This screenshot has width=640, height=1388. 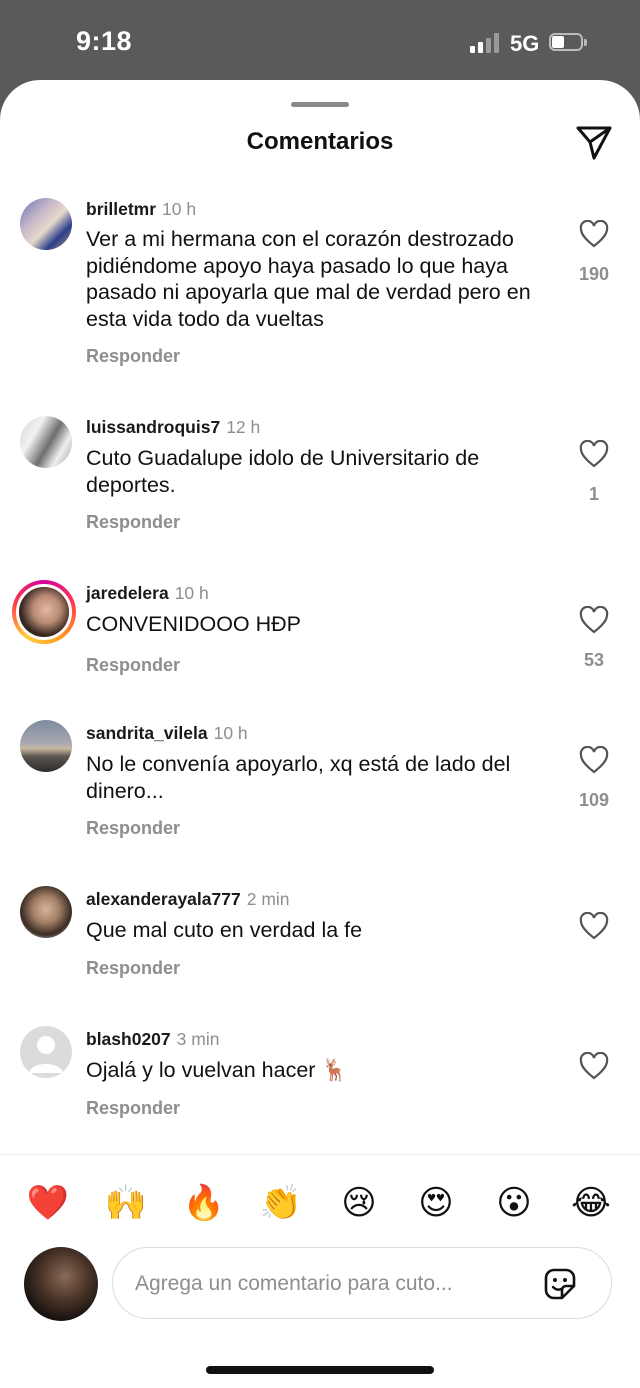 What do you see at coordinates (48, 1203) in the screenshot?
I see `emoji-heart: ❤️` at bounding box center [48, 1203].